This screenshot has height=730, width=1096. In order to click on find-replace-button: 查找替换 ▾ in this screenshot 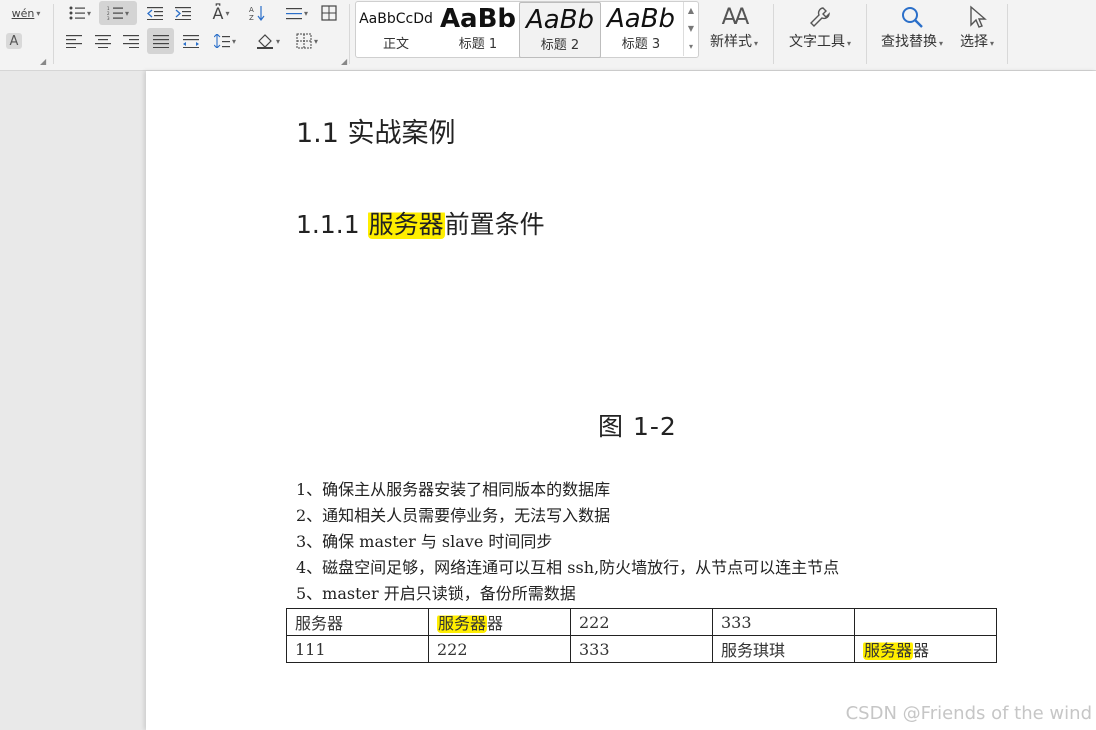, I will do `click(912, 28)`.